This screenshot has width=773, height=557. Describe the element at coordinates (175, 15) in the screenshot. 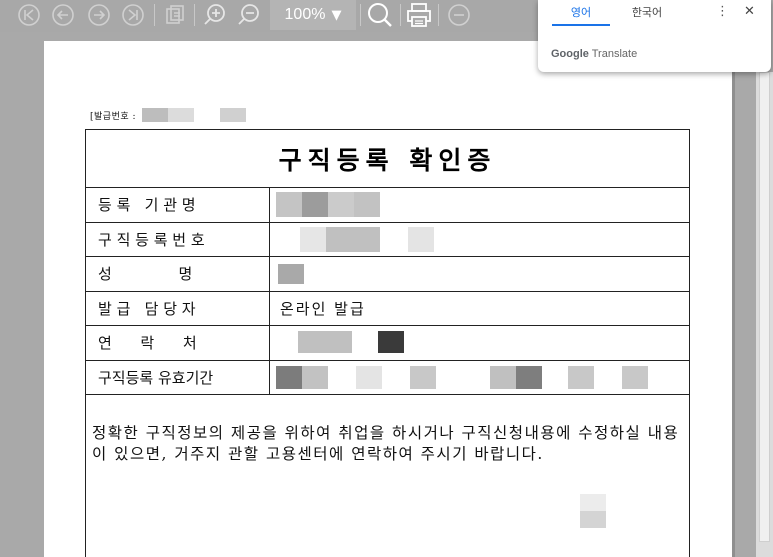

I see `fit-page-icon` at that location.